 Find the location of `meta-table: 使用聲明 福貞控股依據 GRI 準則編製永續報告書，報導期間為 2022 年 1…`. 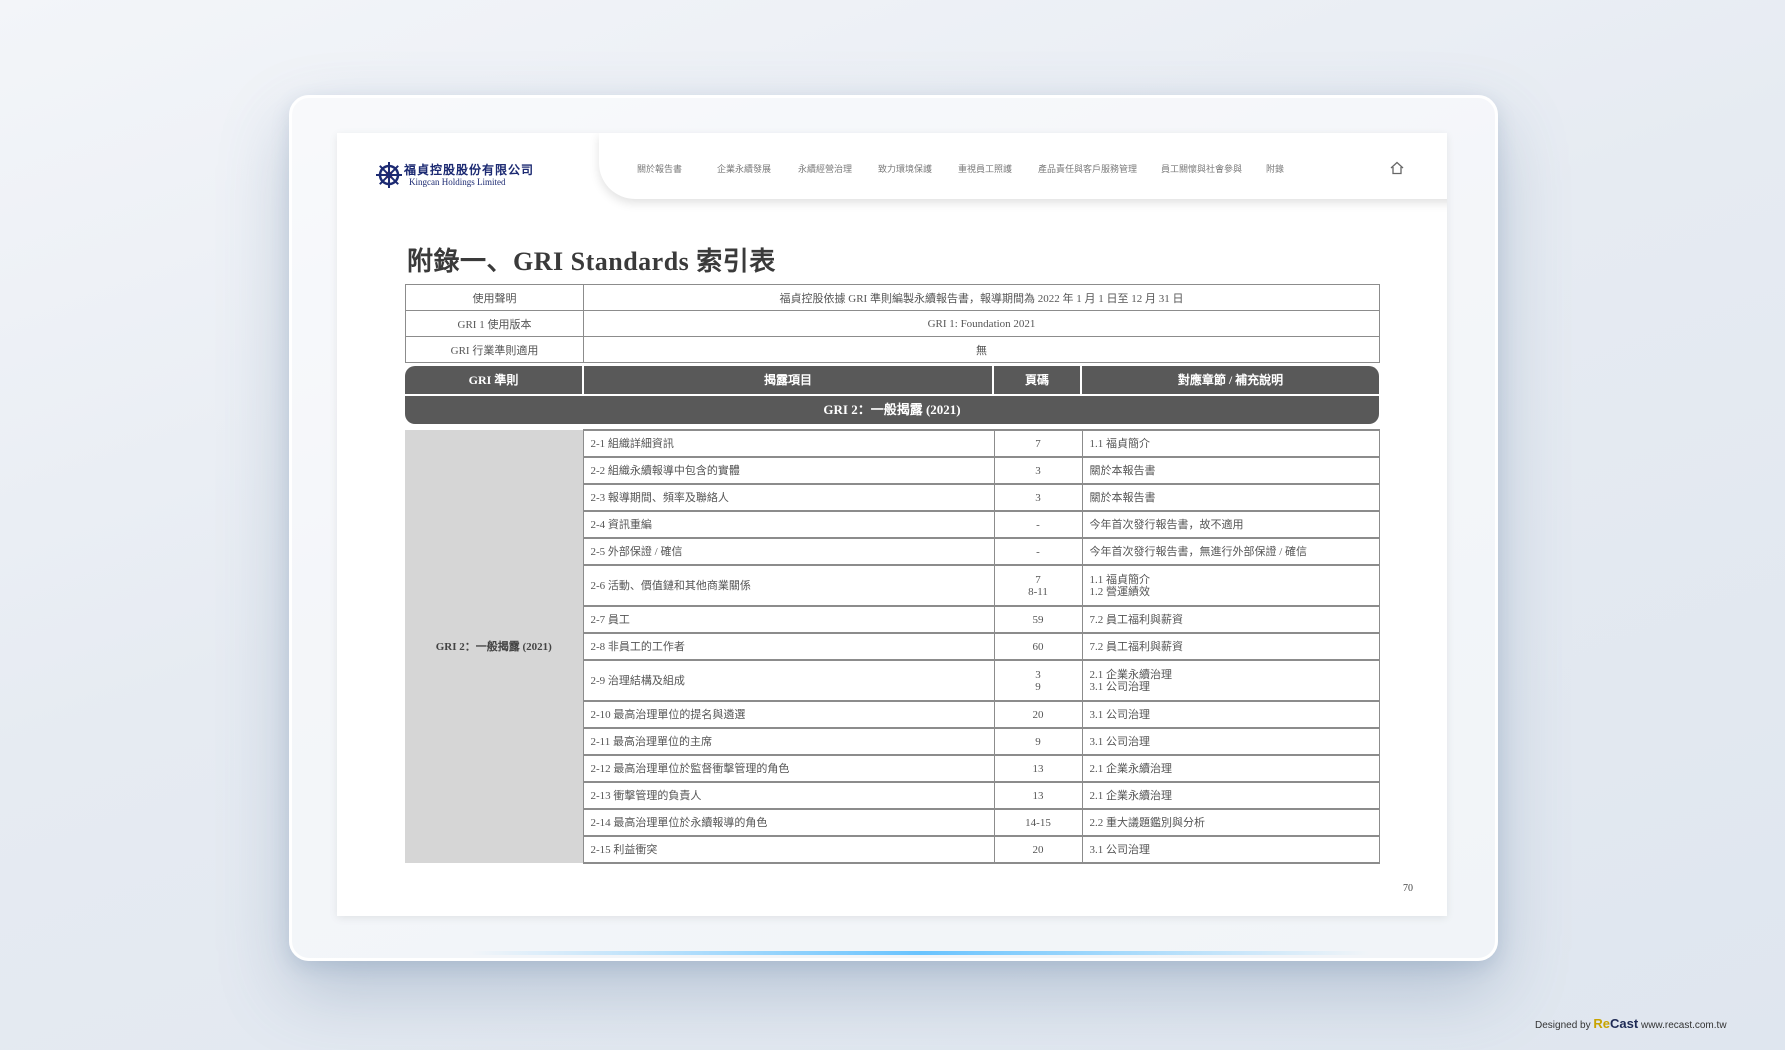

meta-table: 使用聲明 福貞控股依據 GRI 準則編製永續報告書，報導期間為 2022 年 1… is located at coordinates (892, 323).